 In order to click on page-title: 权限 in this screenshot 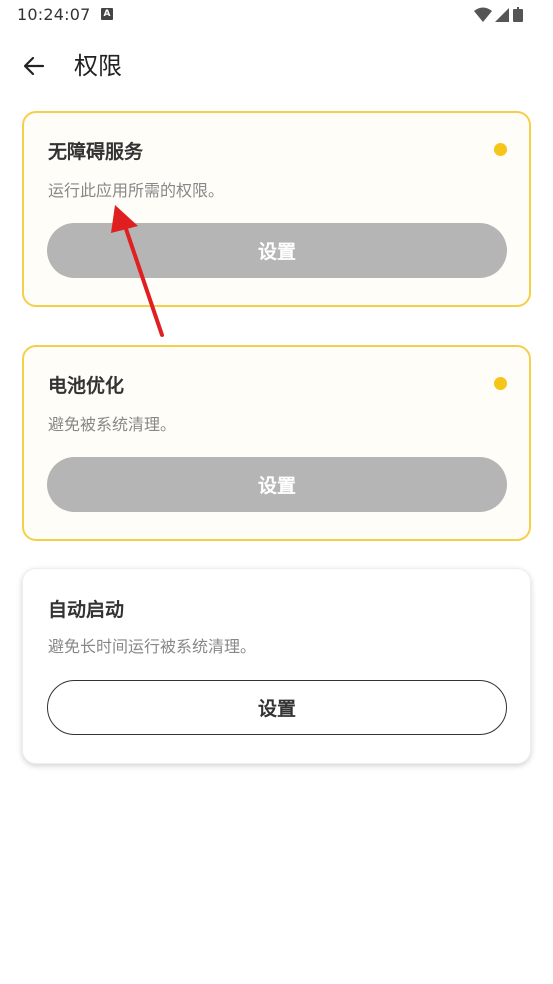, I will do `click(98, 66)`.